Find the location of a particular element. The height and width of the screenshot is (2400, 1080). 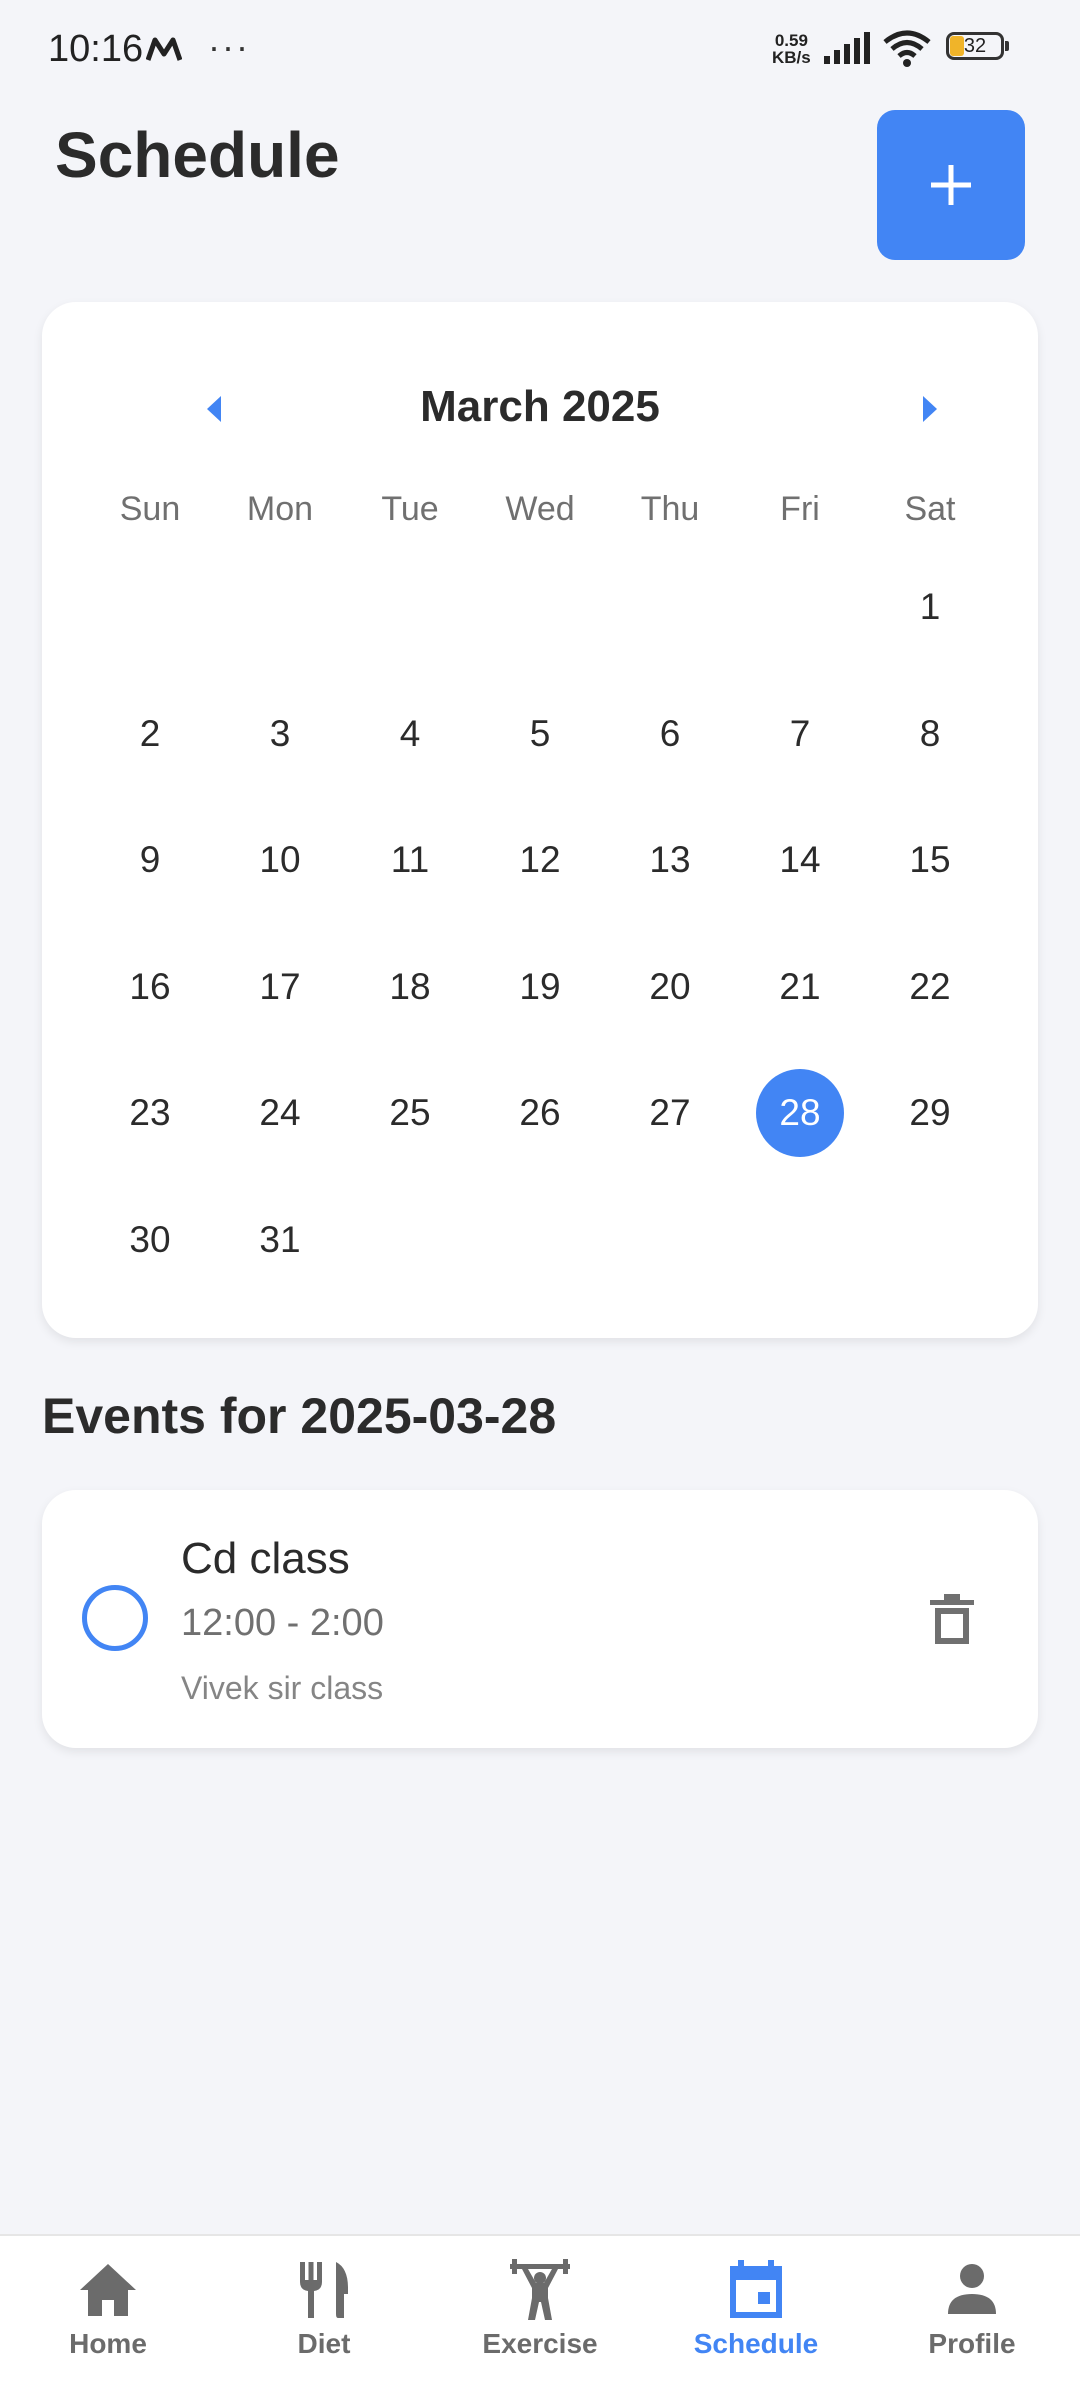

day-number: 16 is located at coordinates (150, 986).